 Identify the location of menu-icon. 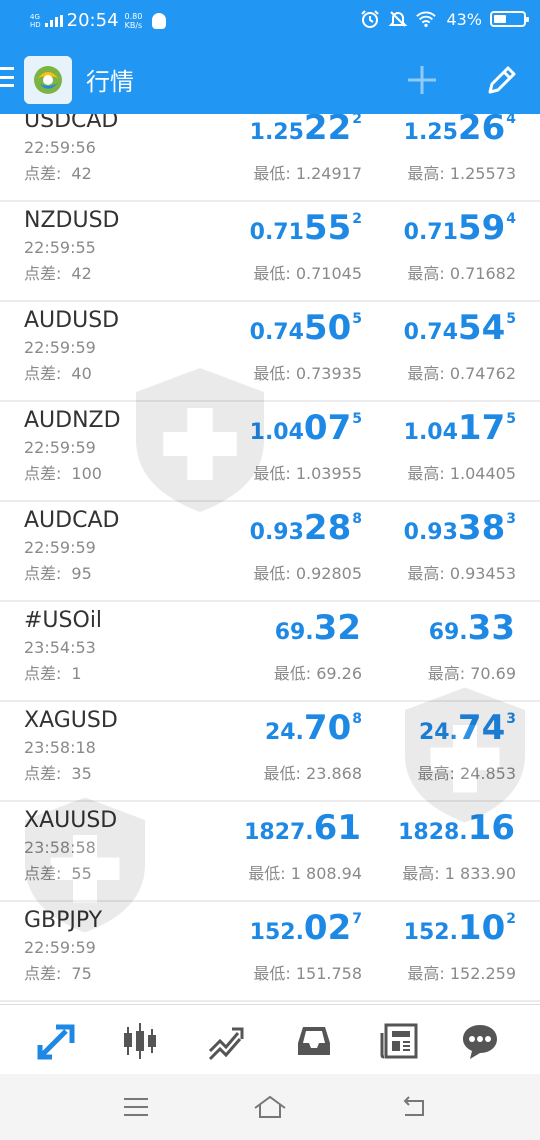
(7, 77).